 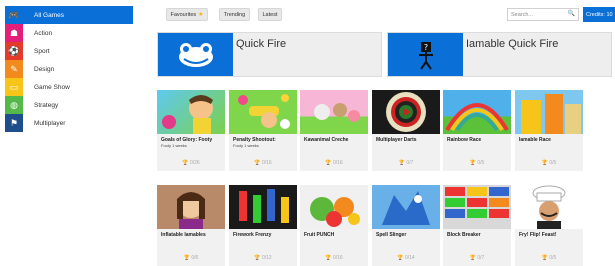 I want to click on featured-quick-fire: Quick Fire, so click(x=269, y=54).